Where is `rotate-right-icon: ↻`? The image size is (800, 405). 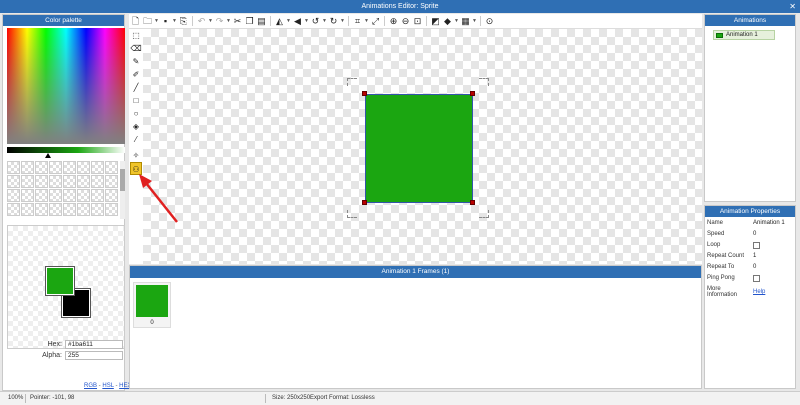
rotate-right-icon: ↻ is located at coordinates (333, 21).